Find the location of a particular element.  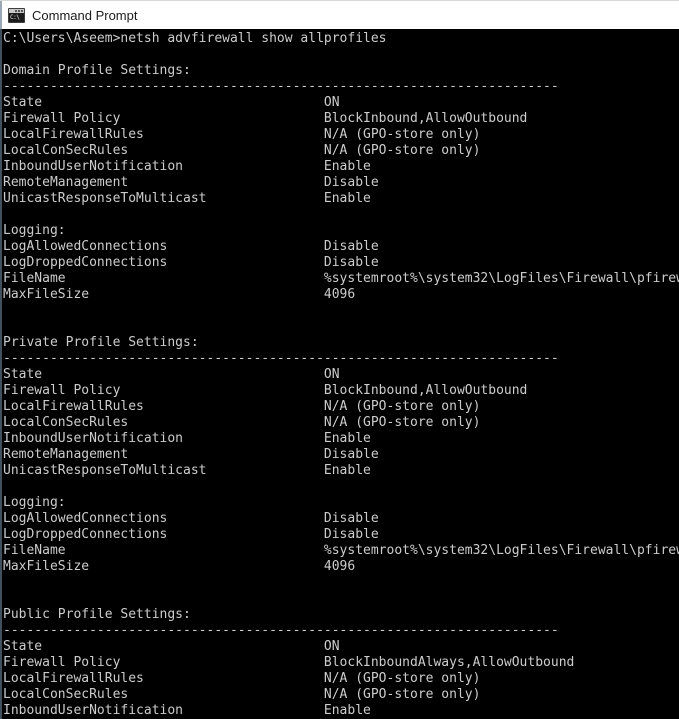

icon-maximize-dot is located at coordinates (19, 10).